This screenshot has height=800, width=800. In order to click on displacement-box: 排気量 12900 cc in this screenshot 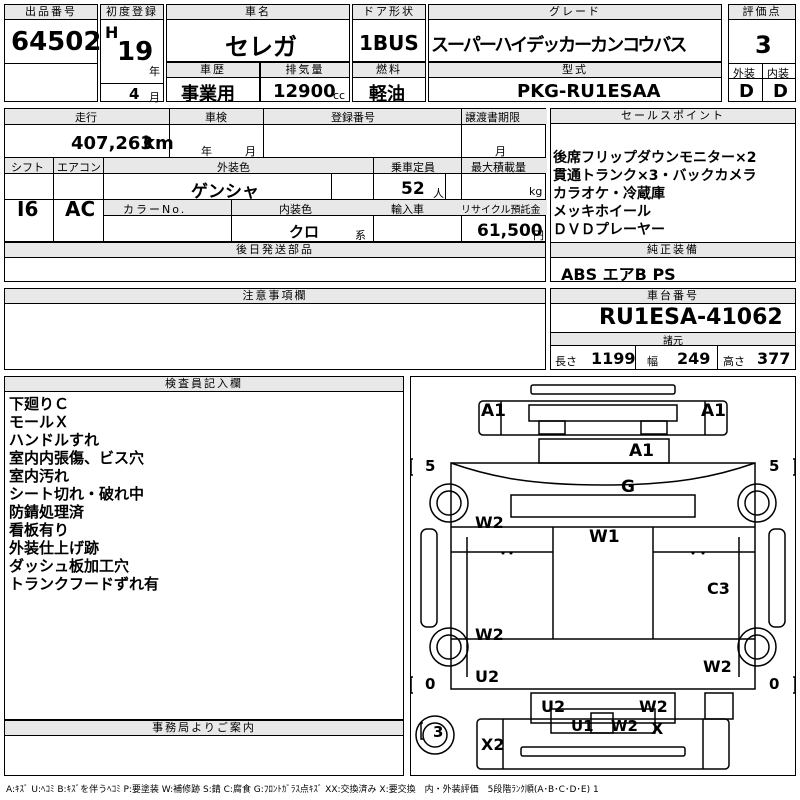, I will do `click(305, 82)`.